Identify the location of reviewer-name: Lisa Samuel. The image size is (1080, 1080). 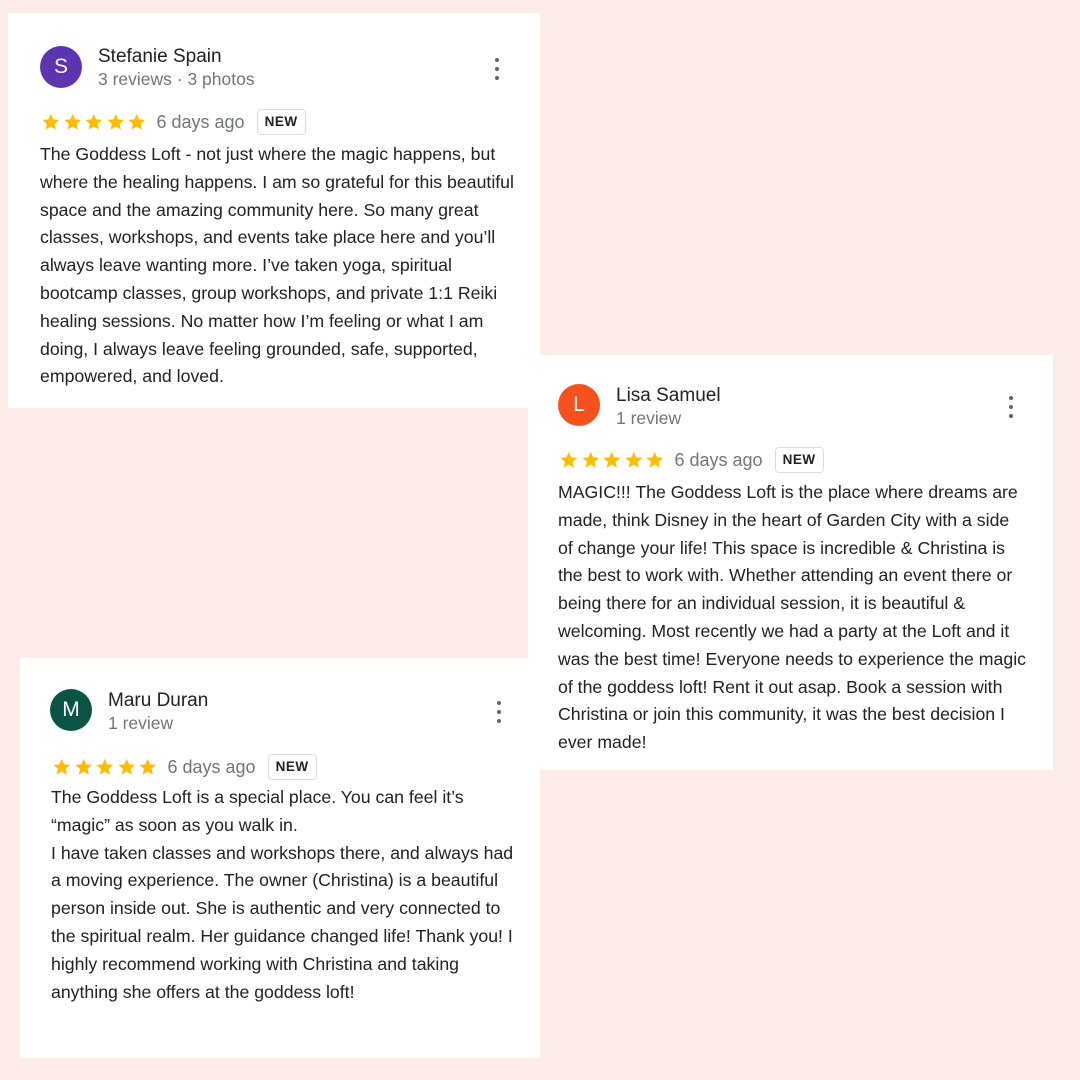
(668, 396).